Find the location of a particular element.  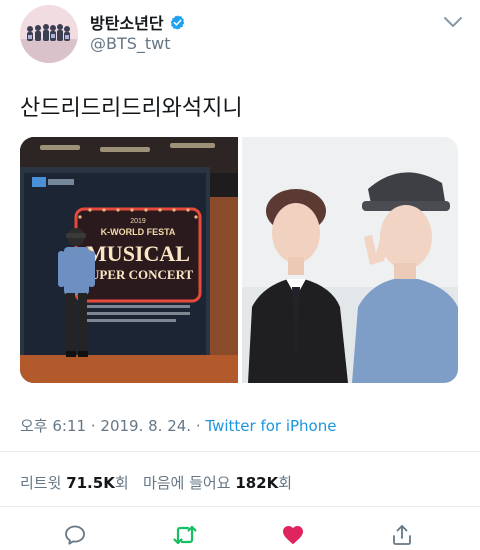

retweet-count: 71.5K is located at coordinates (90, 483).